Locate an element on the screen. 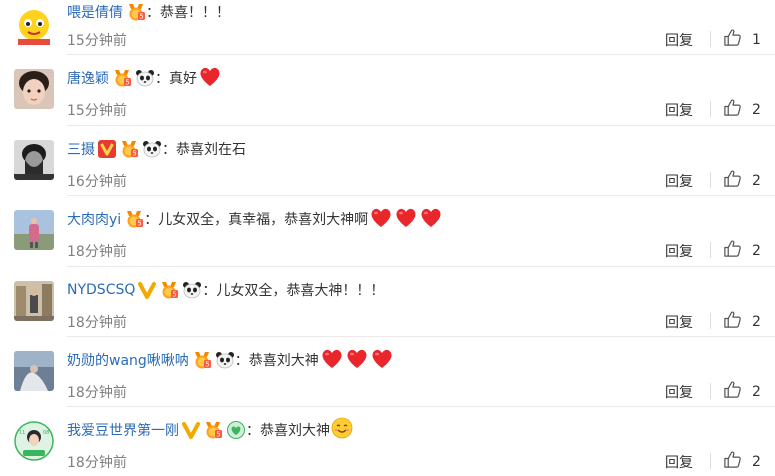  comment-content: 三摄 5 ： 恭喜刘在石 is located at coordinates (156, 149).